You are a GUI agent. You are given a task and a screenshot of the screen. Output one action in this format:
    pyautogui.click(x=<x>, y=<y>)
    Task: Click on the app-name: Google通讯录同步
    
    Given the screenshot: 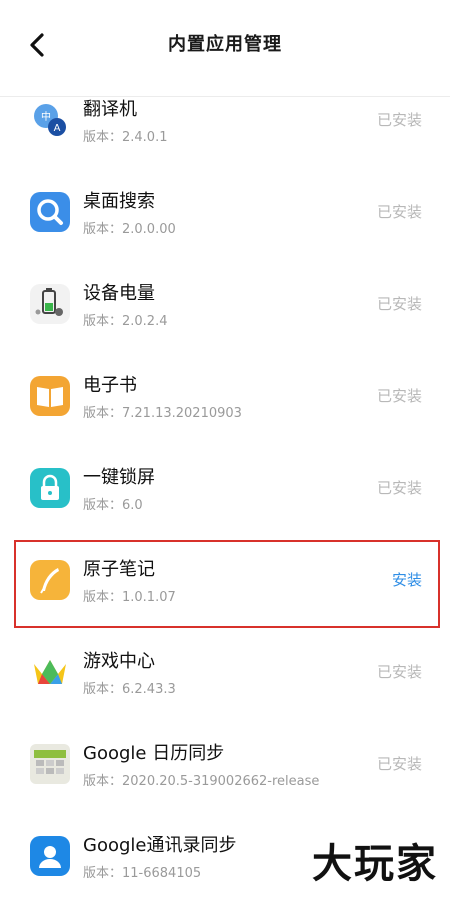 What is the action you would take?
    pyautogui.click(x=160, y=845)
    